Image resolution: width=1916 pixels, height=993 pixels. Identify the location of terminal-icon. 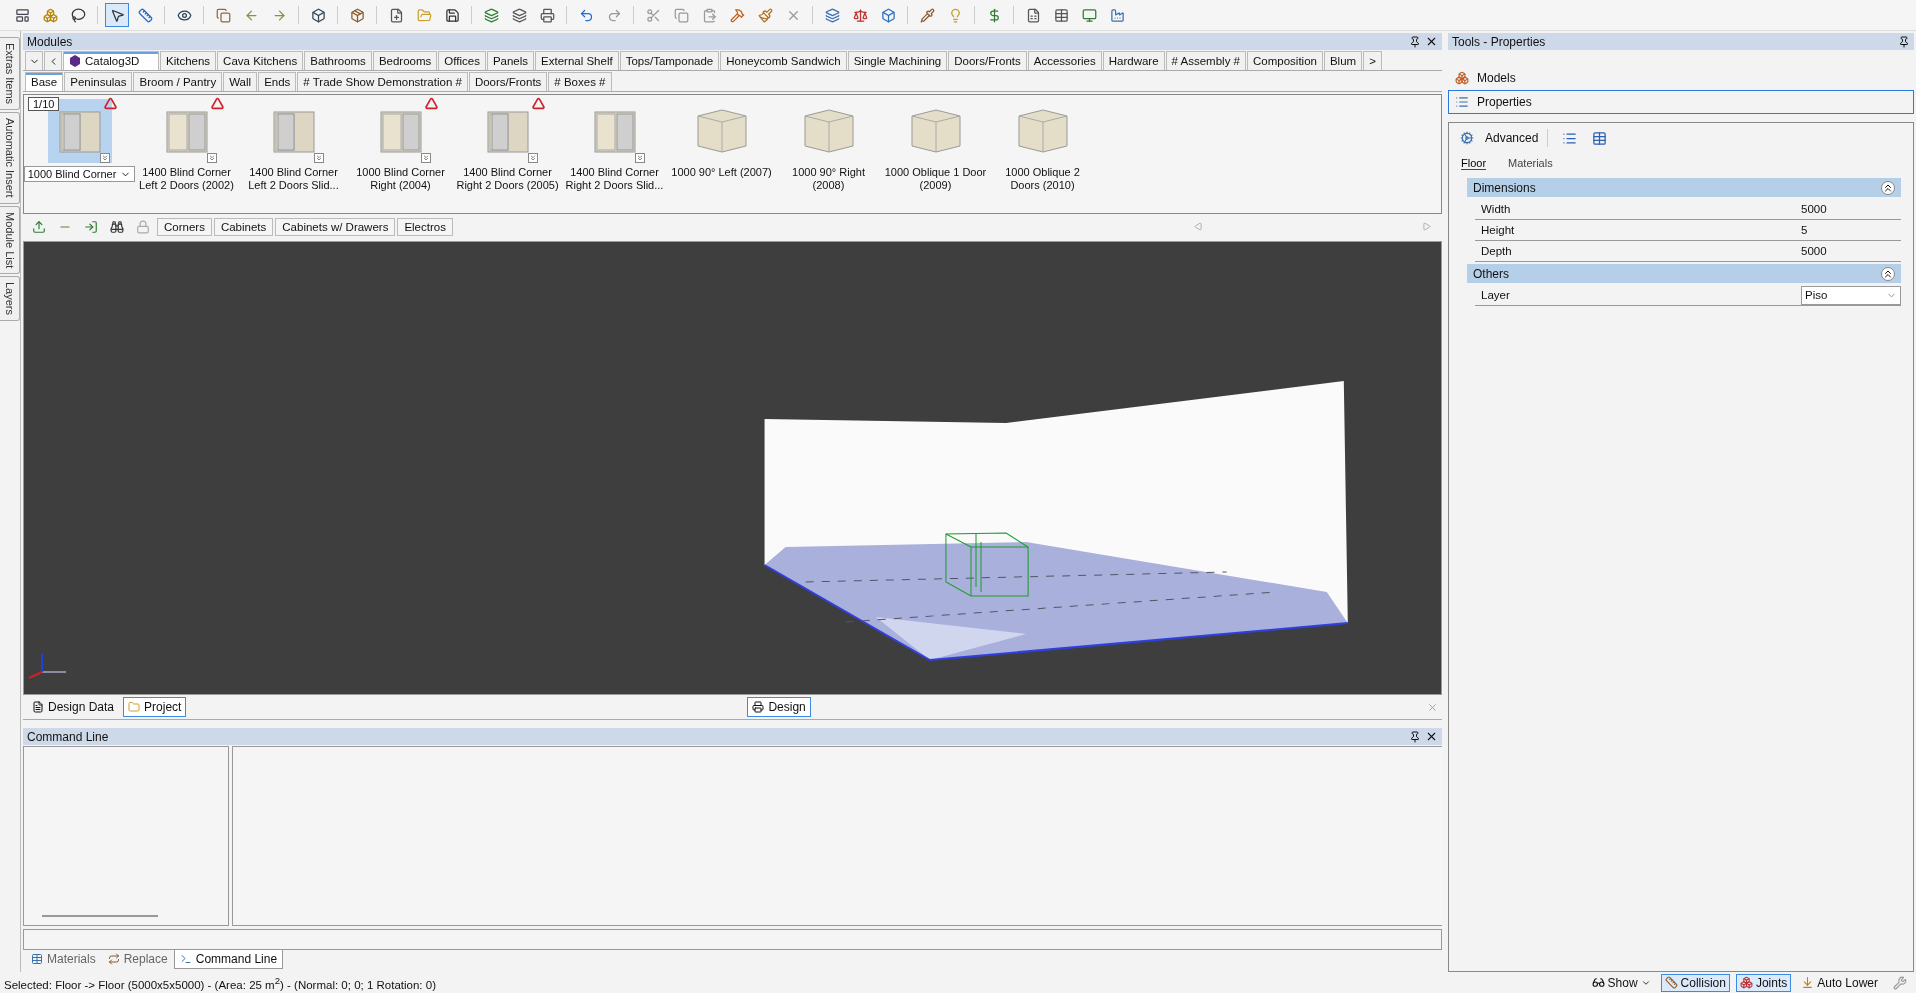
(185, 959).